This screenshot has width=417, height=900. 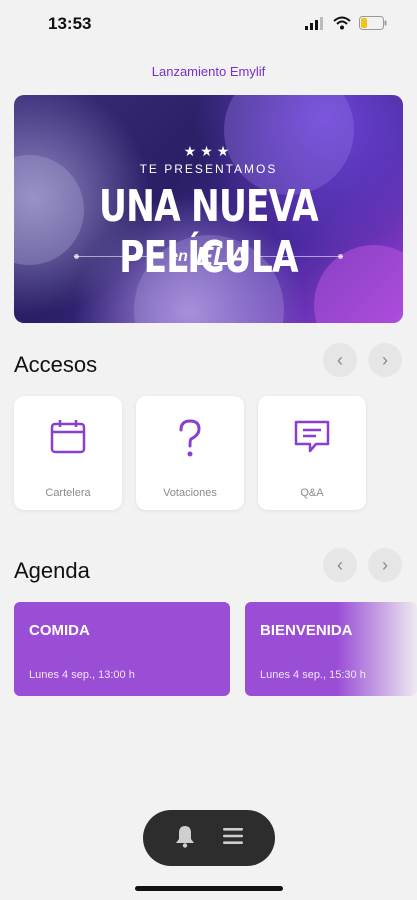 I want to click on chat-icon, so click(x=312, y=439).